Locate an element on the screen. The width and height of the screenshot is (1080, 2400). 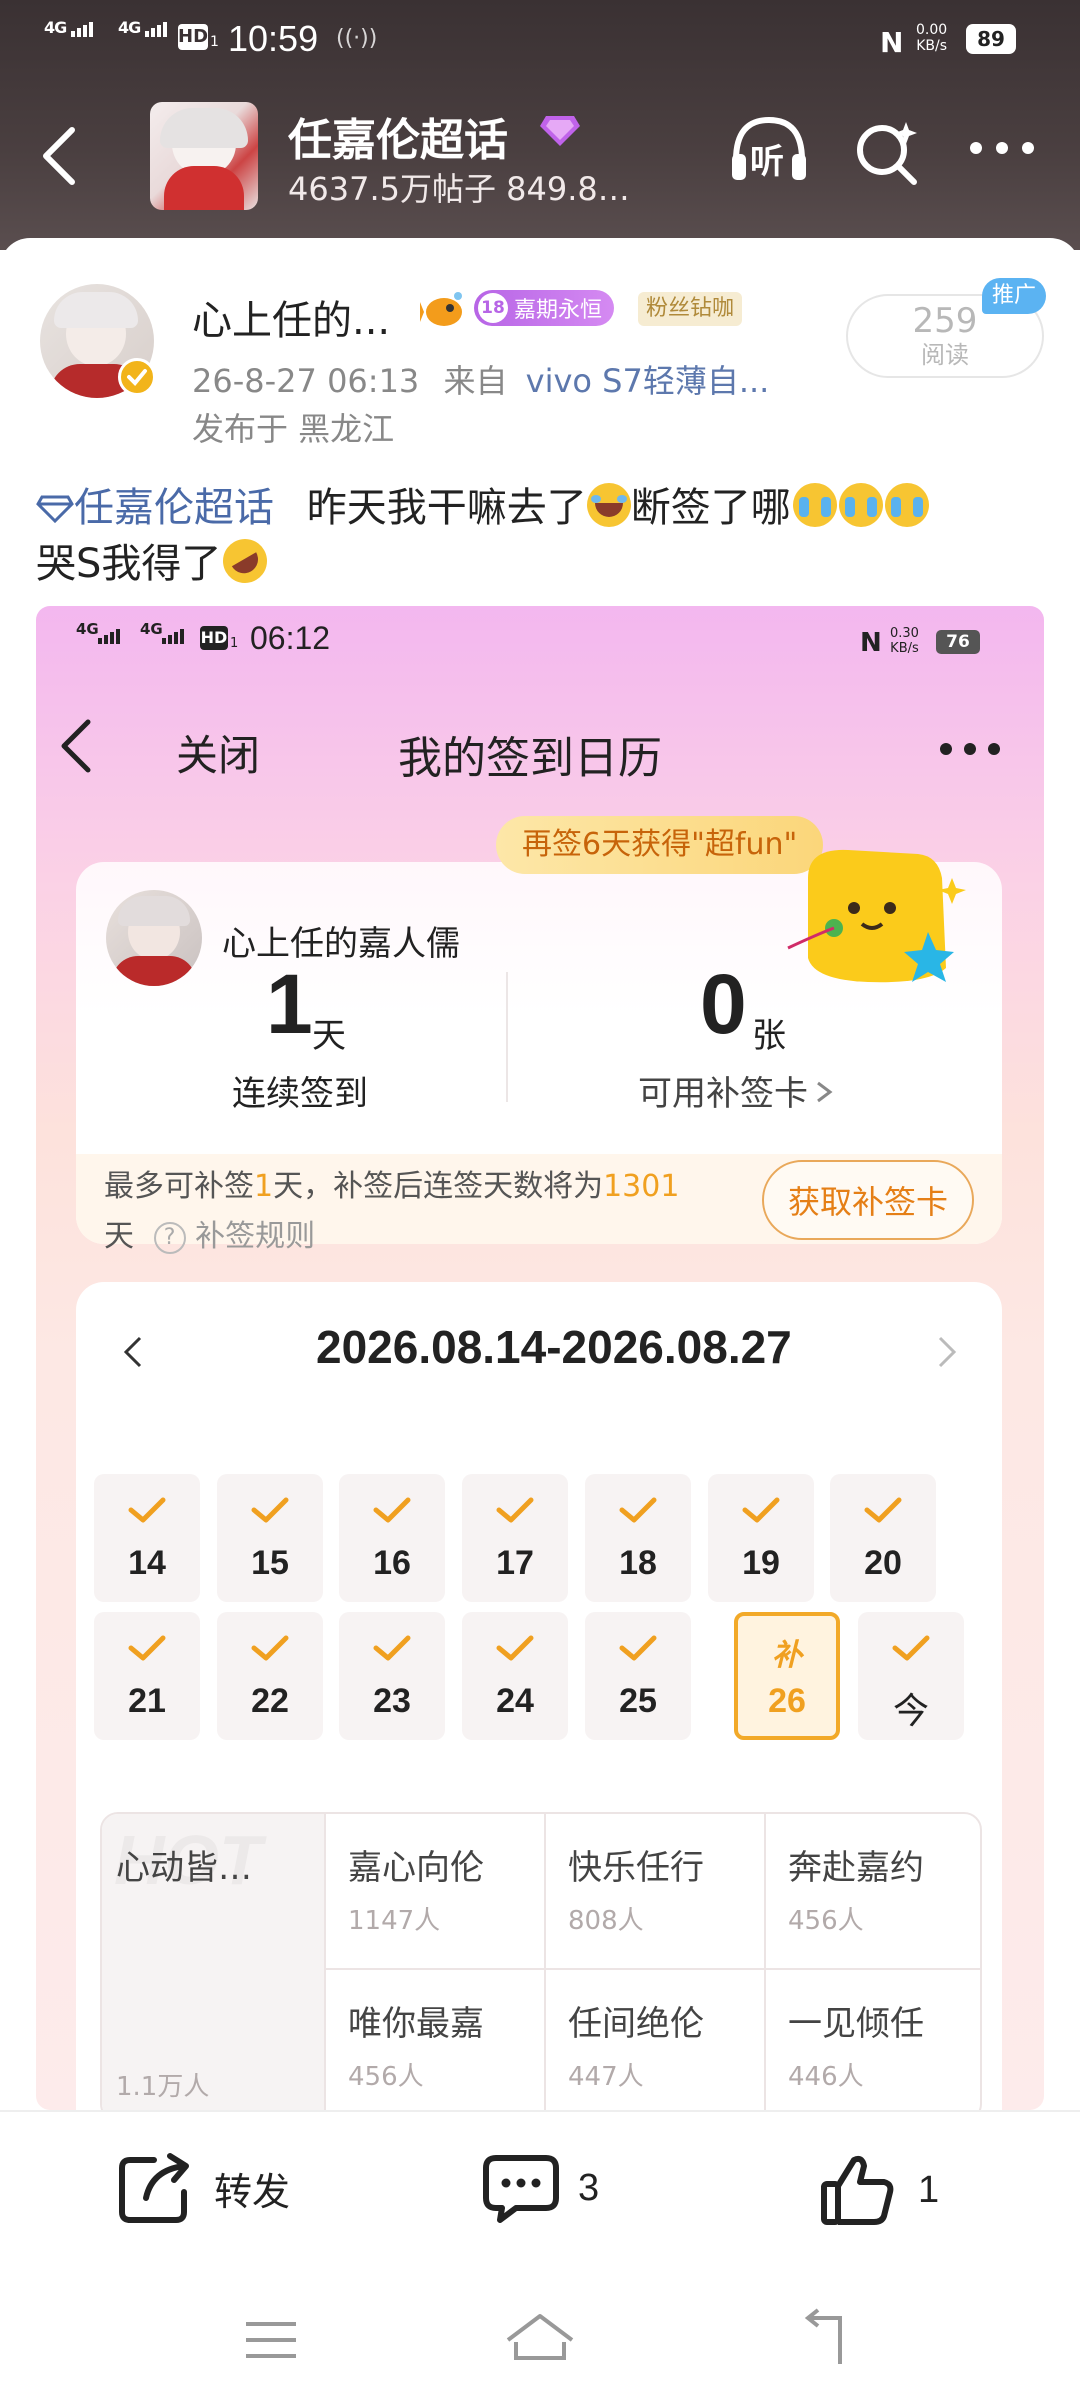
day-number: 15 is located at coordinates (270, 1563).